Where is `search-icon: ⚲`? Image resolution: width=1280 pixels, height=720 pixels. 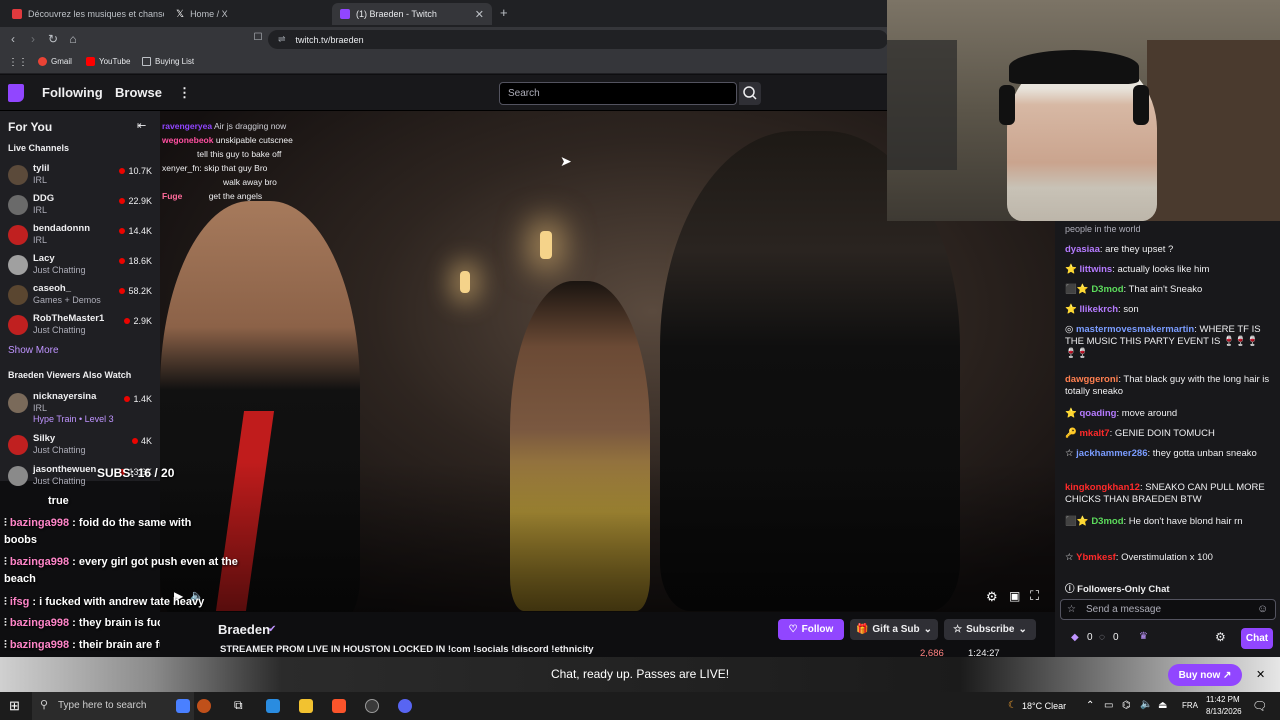
search-icon: ⚲ is located at coordinates (44, 705).